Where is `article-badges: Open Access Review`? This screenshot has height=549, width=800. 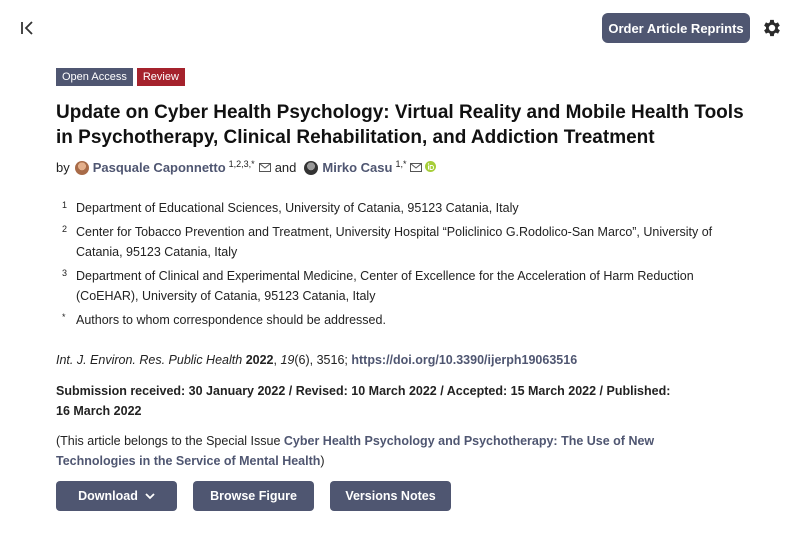 article-badges: Open Access Review is located at coordinates (120, 77).